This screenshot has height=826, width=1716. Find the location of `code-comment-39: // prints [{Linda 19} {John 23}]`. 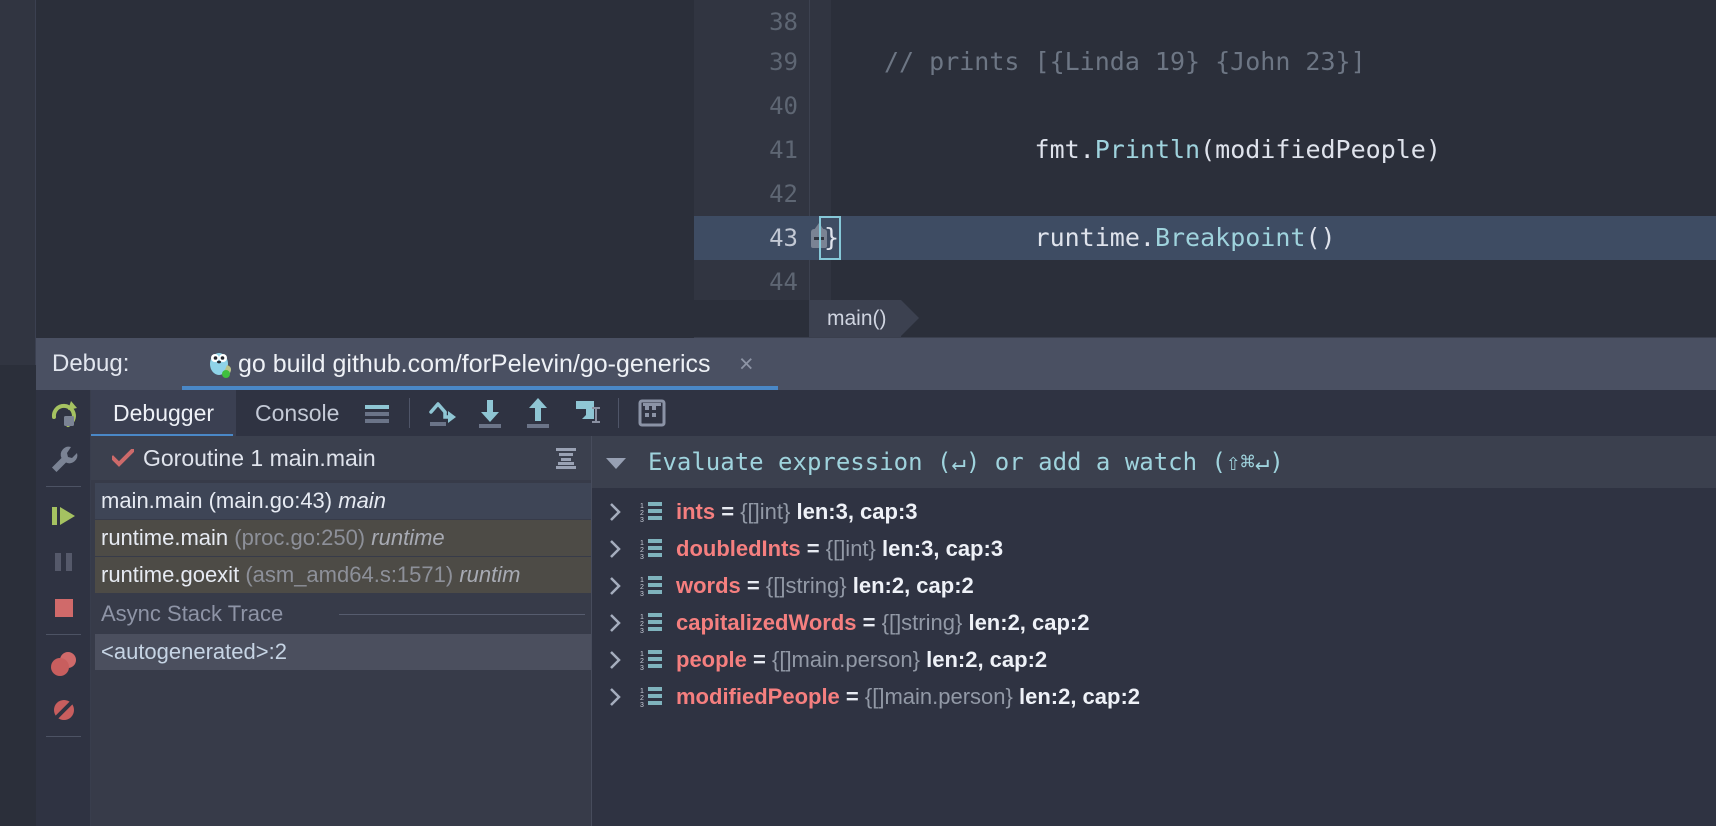

code-comment-39: // prints [{Linda 19} {John 23}] is located at coordinates (1125, 61).